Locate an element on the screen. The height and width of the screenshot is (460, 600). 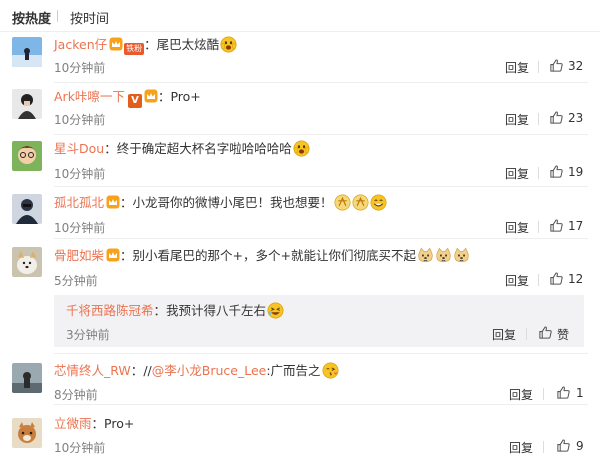
praise-emoji-icon is located at coordinates (360, 202).